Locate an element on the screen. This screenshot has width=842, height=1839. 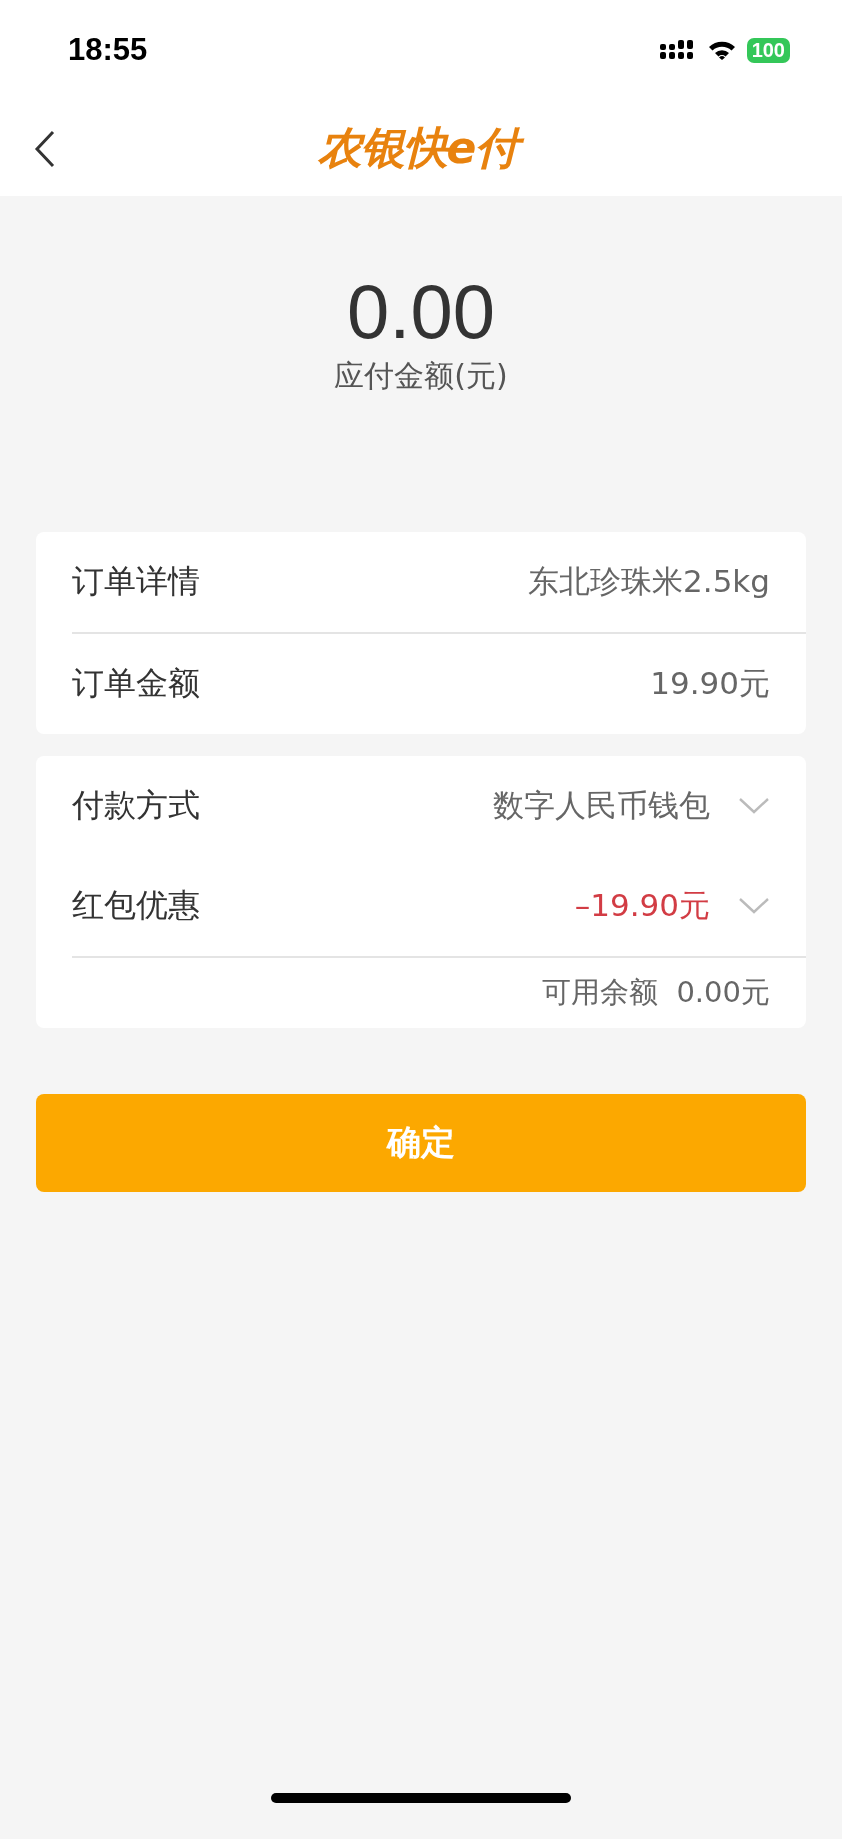
balance-label: 可用余额 is located at coordinates (600, 992).